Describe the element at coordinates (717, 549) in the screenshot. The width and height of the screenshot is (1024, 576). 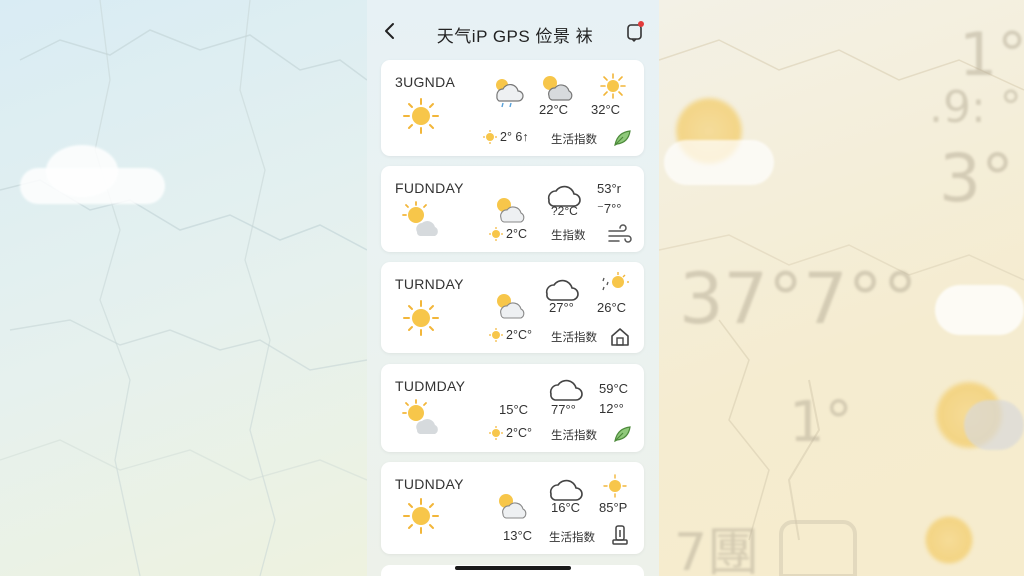
I see `ghost-text: 7團` at that location.